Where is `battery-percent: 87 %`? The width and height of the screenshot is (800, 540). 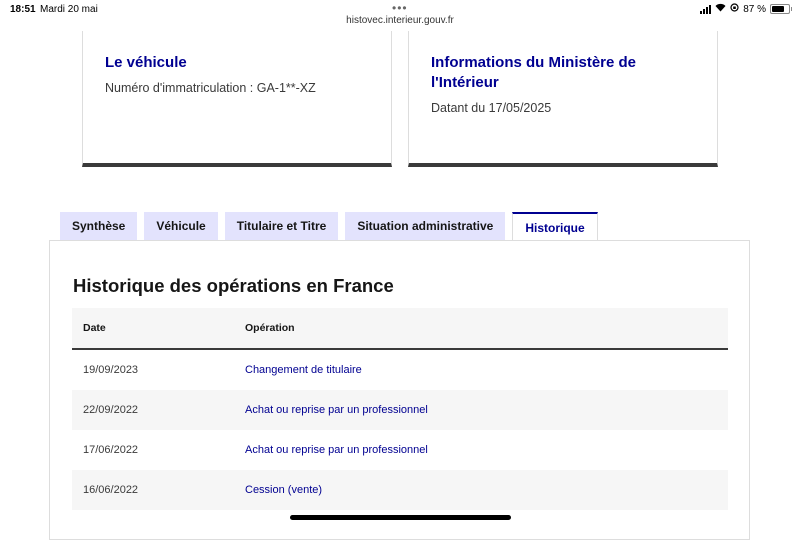
battery-percent: 87 % is located at coordinates (754, 9).